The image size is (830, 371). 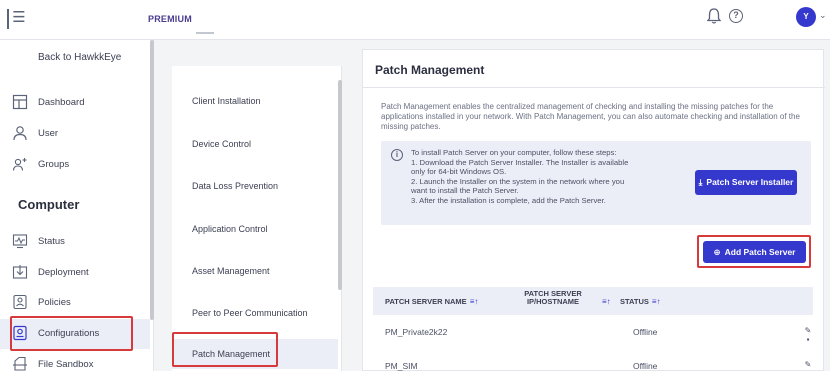 What do you see at coordinates (700, 182) in the screenshot?
I see `download-icon: ⤓` at bounding box center [700, 182].